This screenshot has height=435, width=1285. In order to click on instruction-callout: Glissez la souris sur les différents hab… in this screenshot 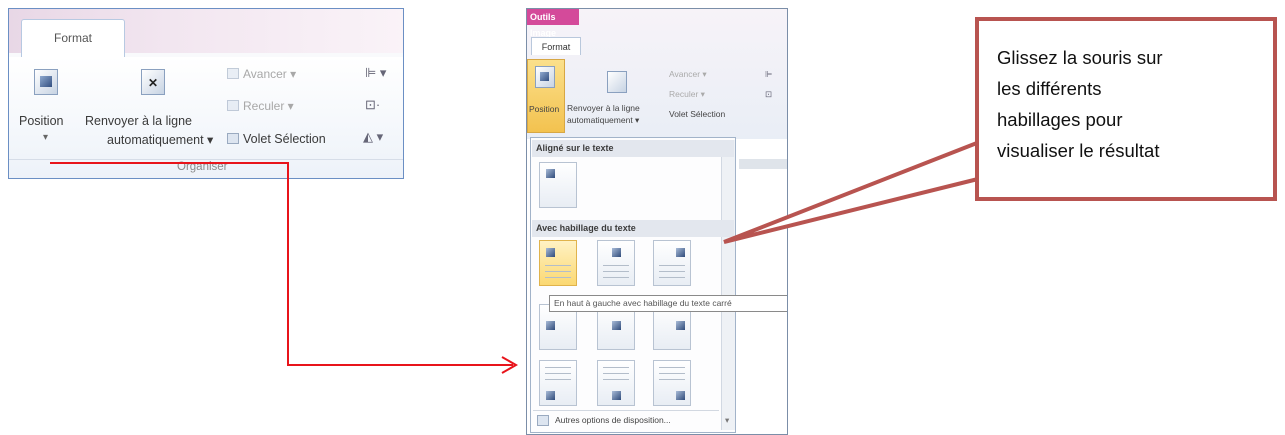, I will do `click(1126, 109)`.